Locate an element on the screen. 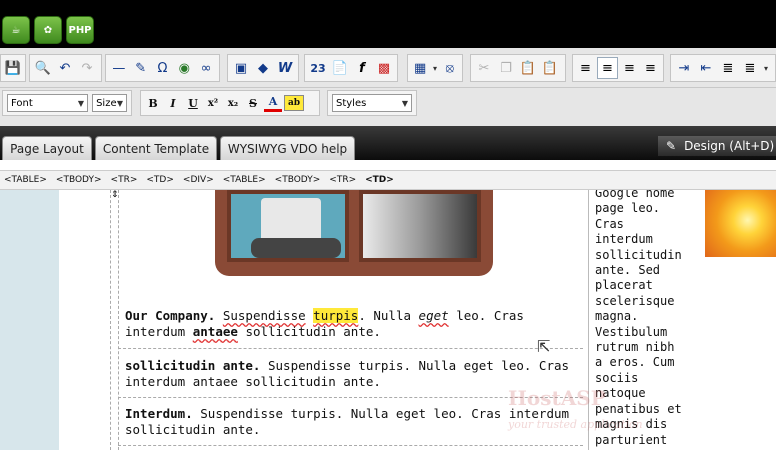  tab-wysiwyg-vdo-help: WYSIWYG VDO help is located at coordinates (287, 148).